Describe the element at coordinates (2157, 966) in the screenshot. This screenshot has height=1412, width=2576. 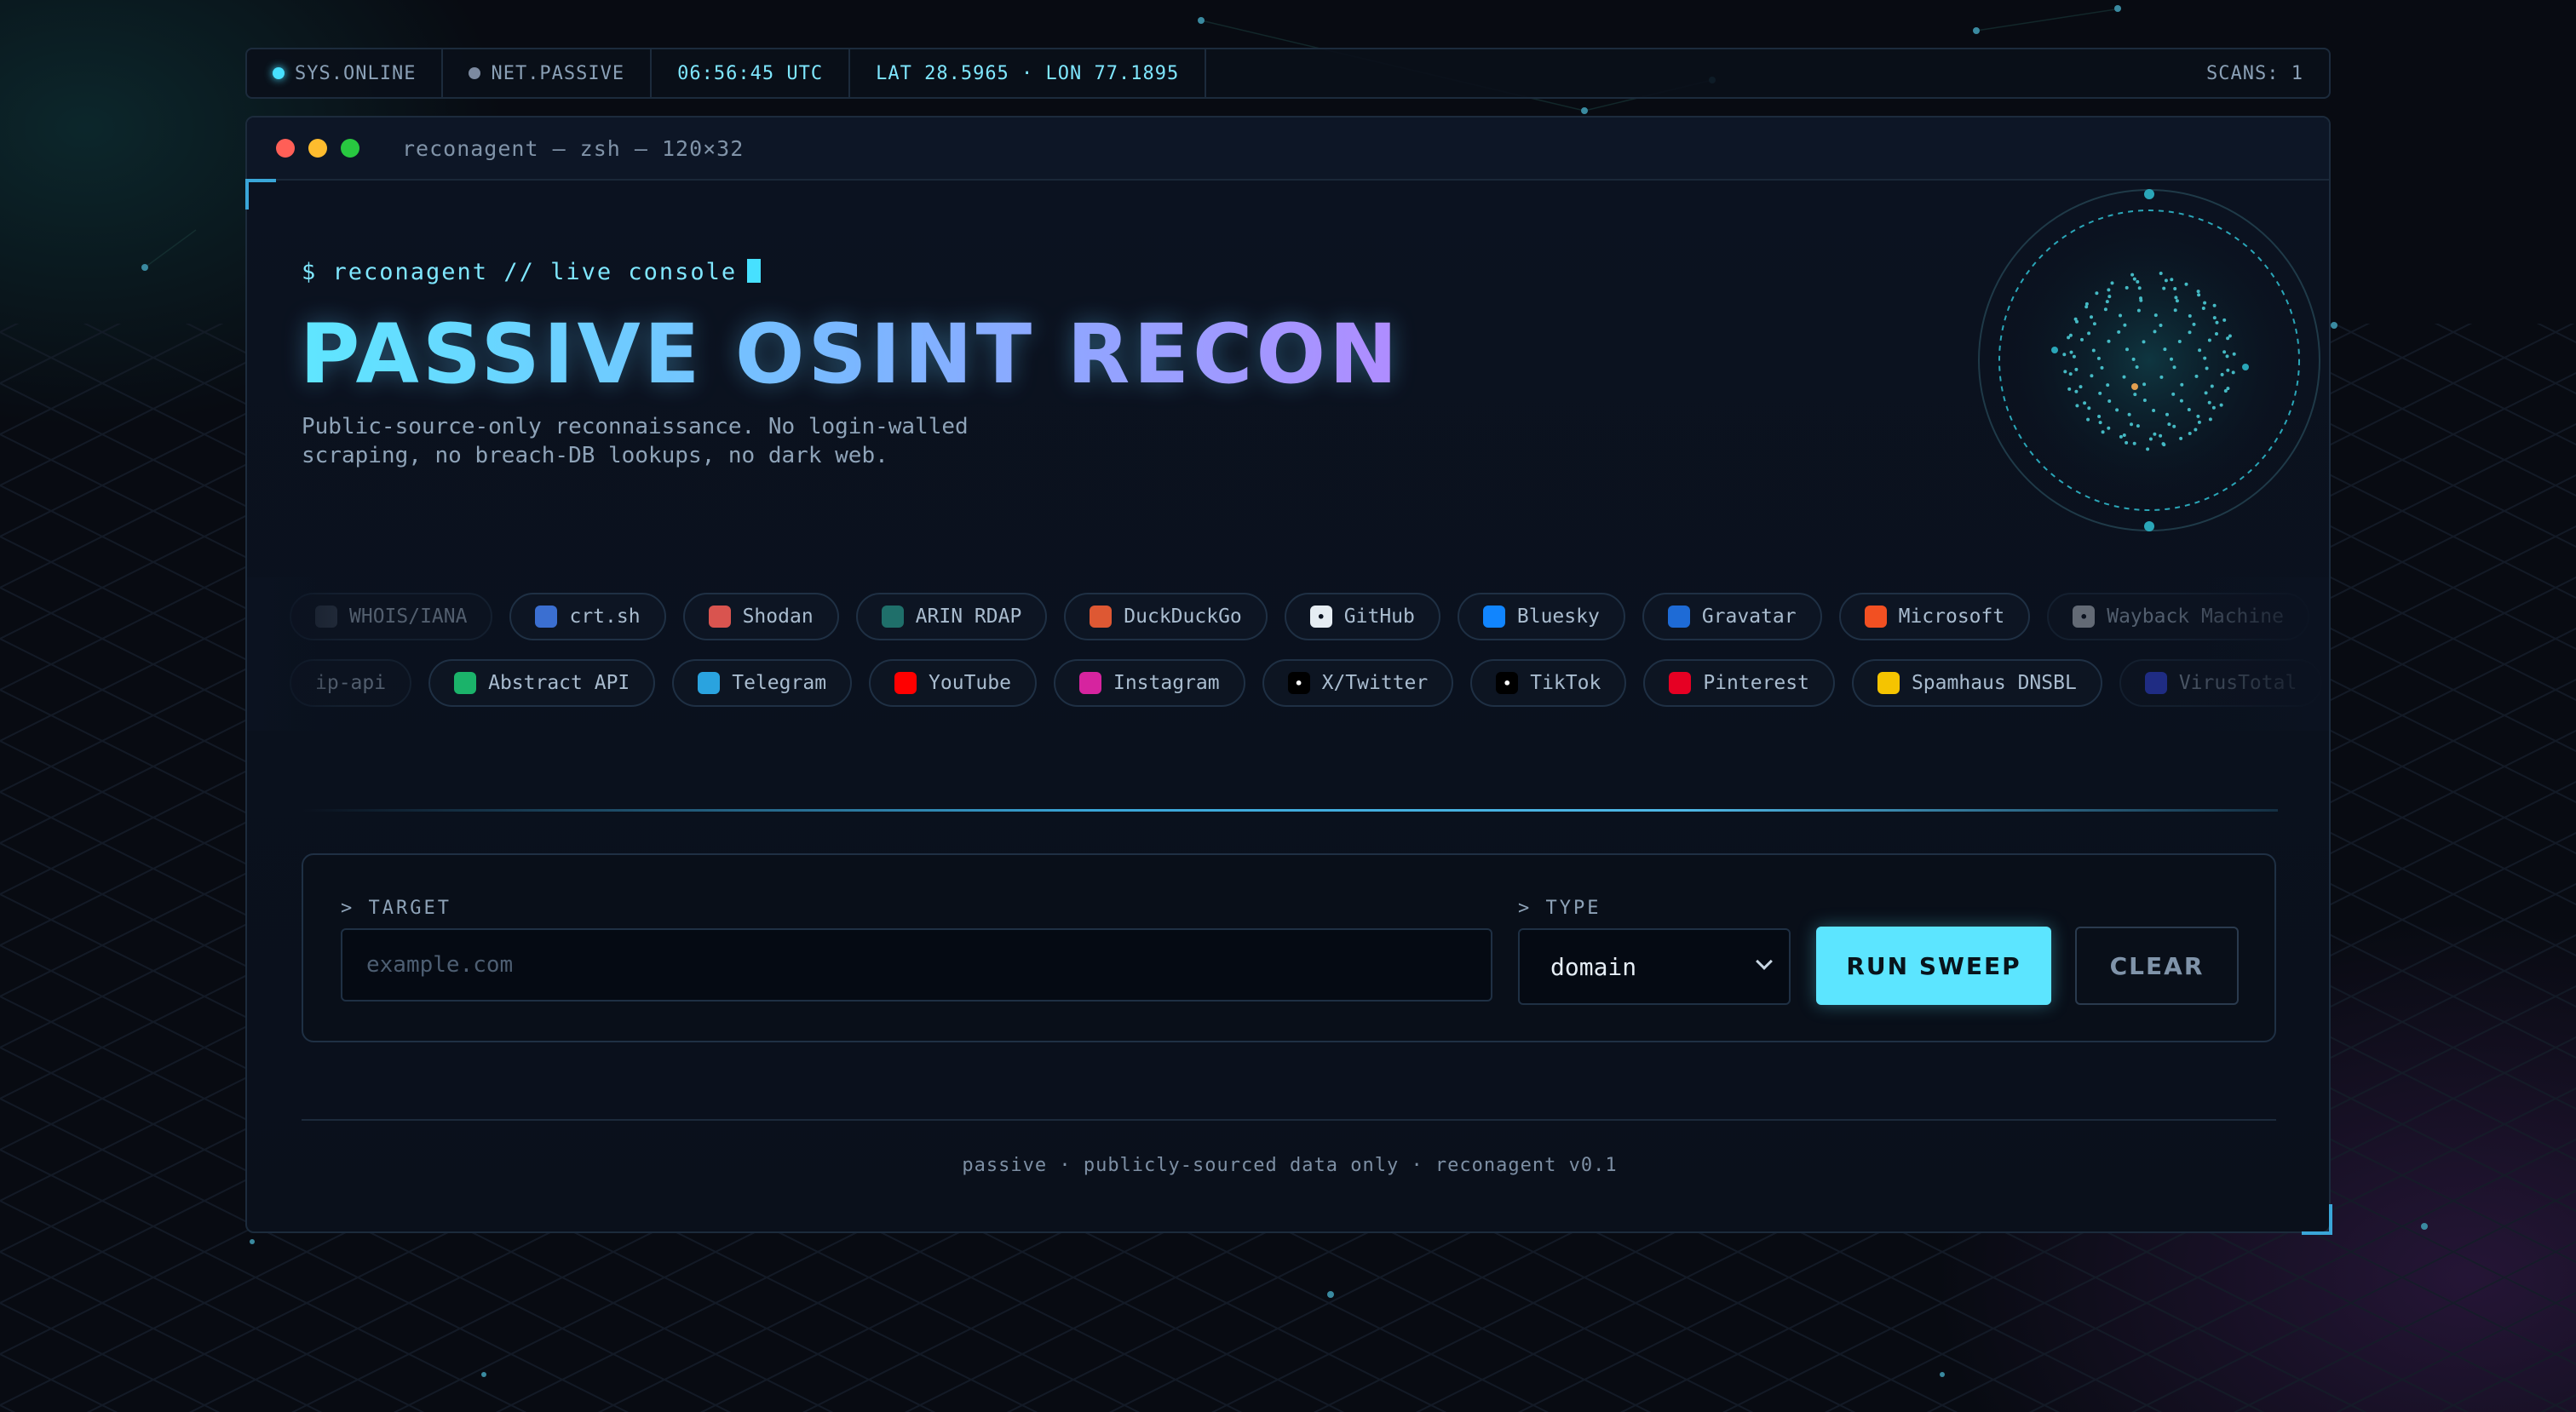
I see `clear-button: CLEAR` at that location.